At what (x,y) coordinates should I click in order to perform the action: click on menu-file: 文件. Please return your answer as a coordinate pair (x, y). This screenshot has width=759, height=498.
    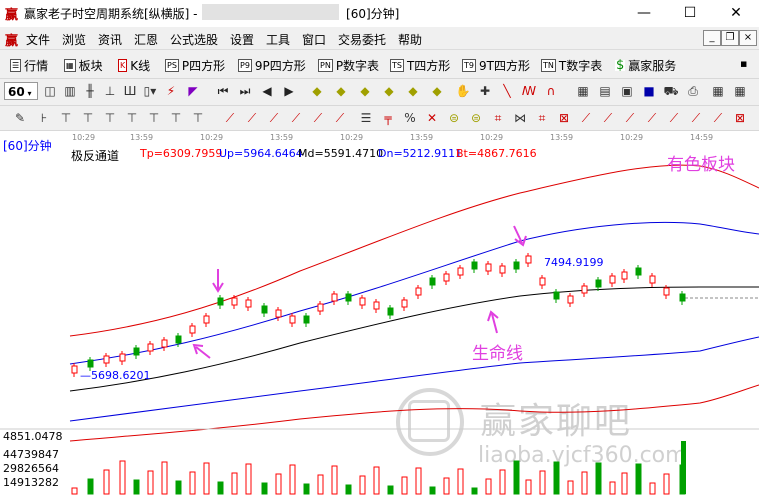
    Looking at the image, I should click on (38, 39).